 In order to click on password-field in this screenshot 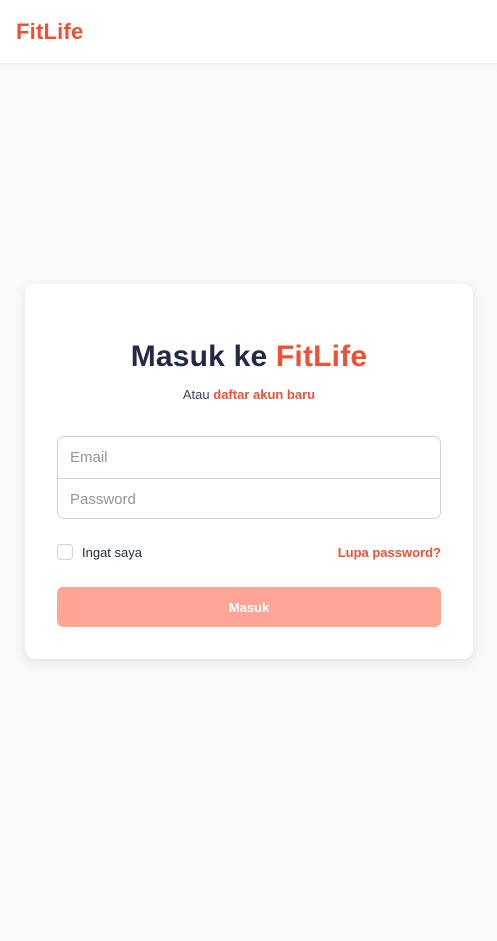, I will do `click(249, 498)`.